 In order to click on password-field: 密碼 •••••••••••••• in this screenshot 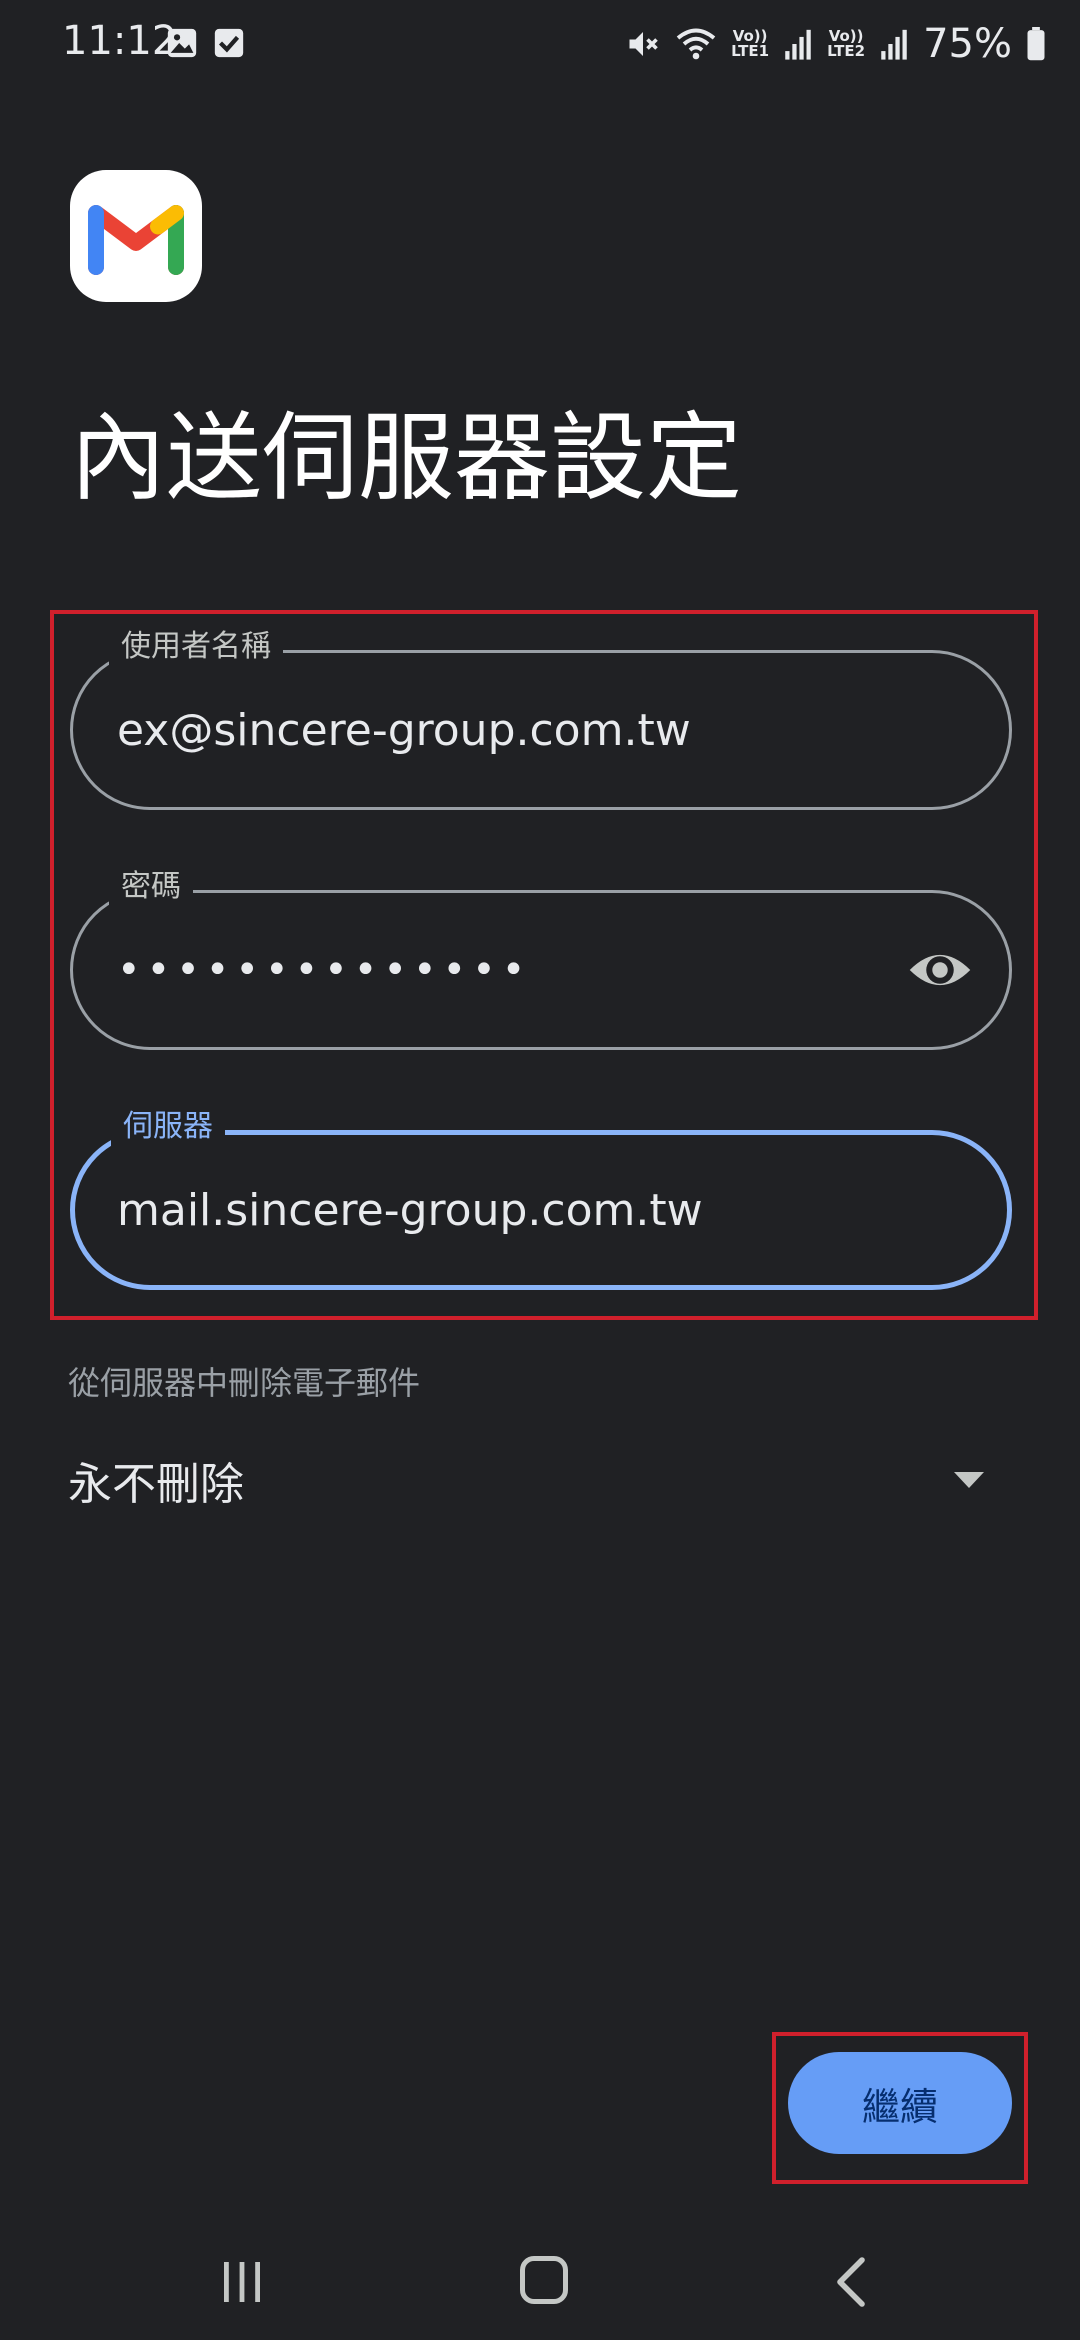, I will do `click(541, 958)`.